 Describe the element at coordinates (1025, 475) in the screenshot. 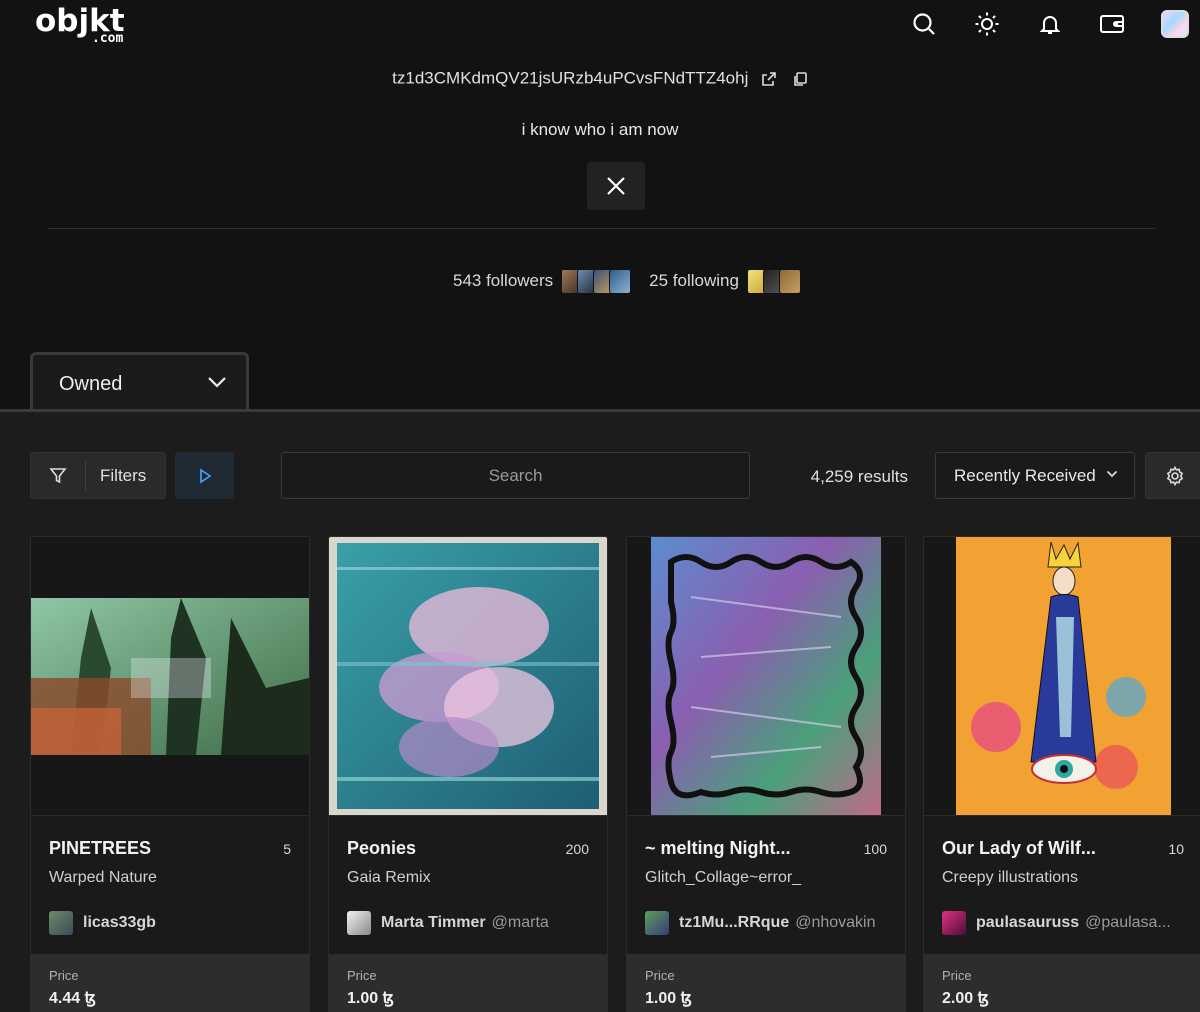

I see `sort-label: Recently Received` at that location.